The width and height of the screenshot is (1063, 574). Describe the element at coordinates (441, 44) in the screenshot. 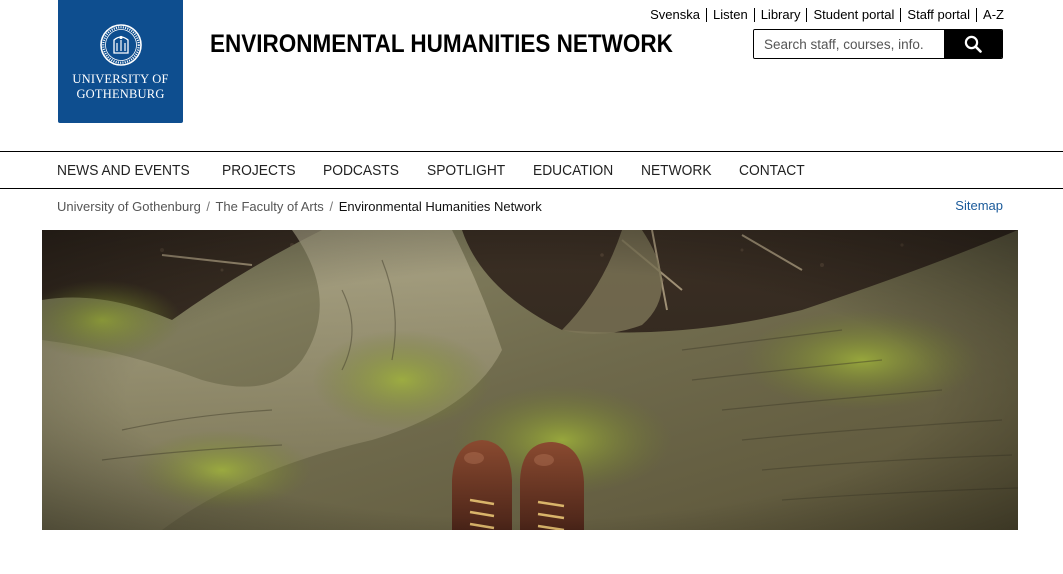

I see `site-title: ENVIRONMENTAL HUMANITIES NETWORK` at that location.